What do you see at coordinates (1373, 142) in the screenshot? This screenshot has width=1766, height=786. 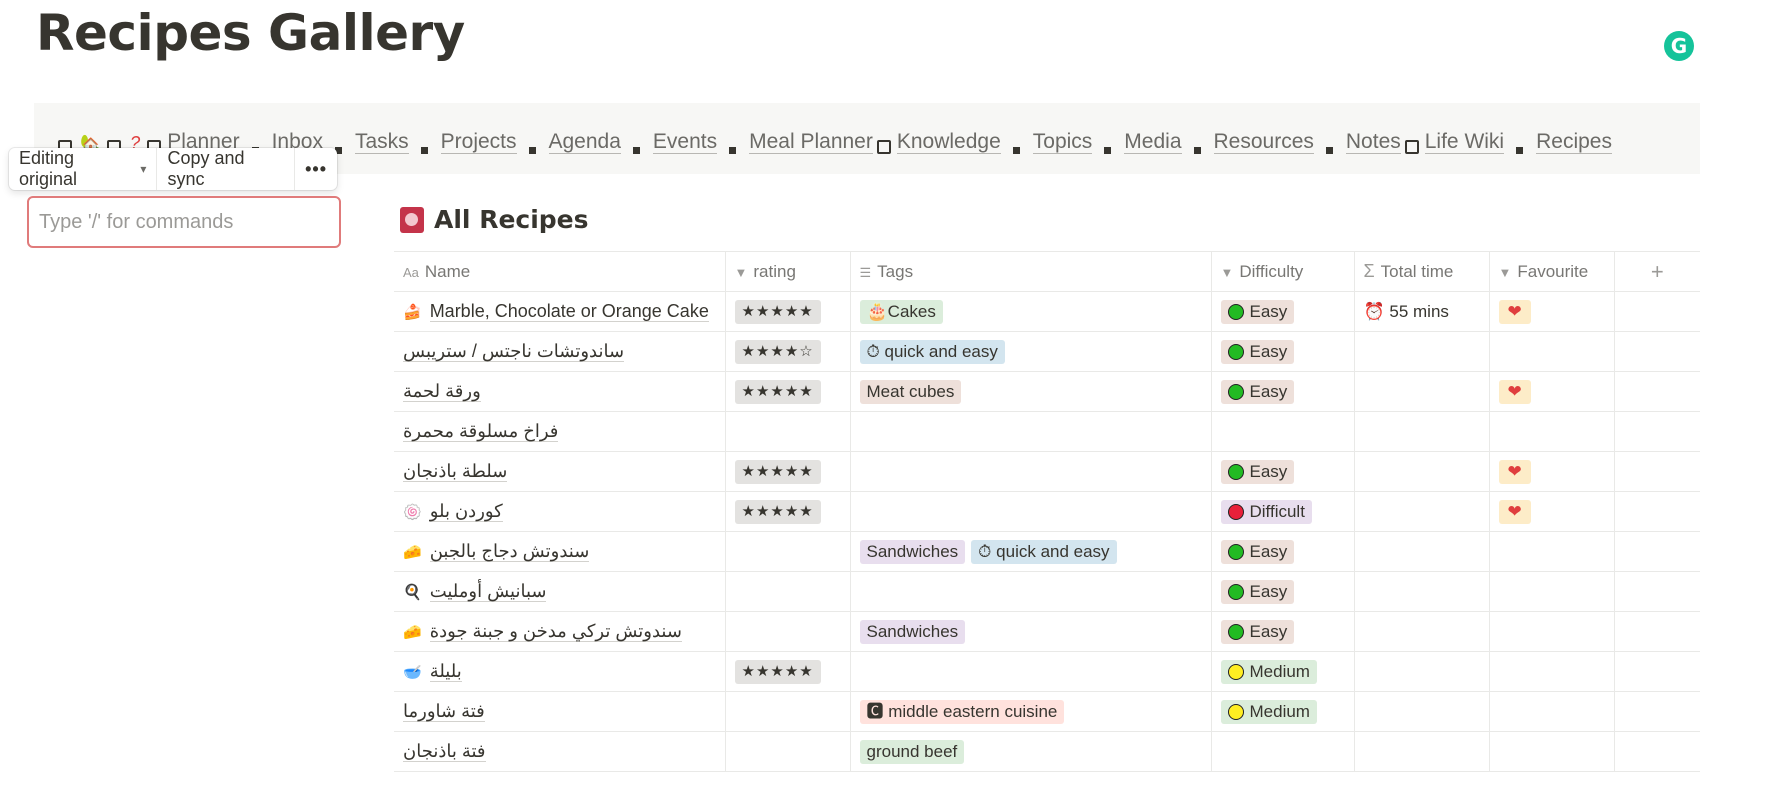 I see `nav-link-notes: Notes` at bounding box center [1373, 142].